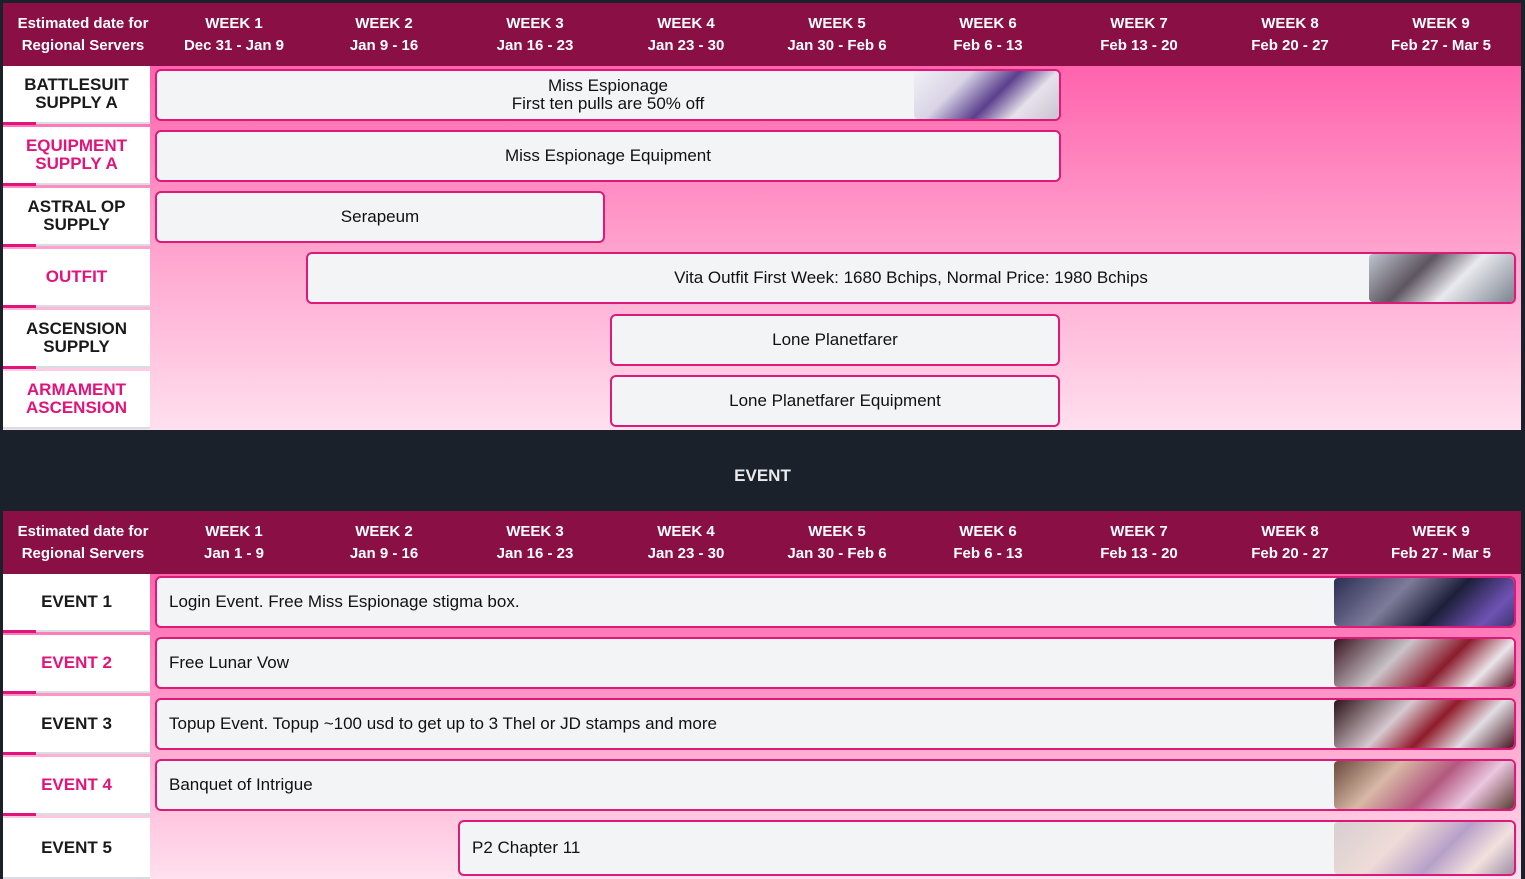 This screenshot has width=1525, height=879. I want to click on bar-free-lunar-vow: Free Lunar Vow, so click(835, 663).